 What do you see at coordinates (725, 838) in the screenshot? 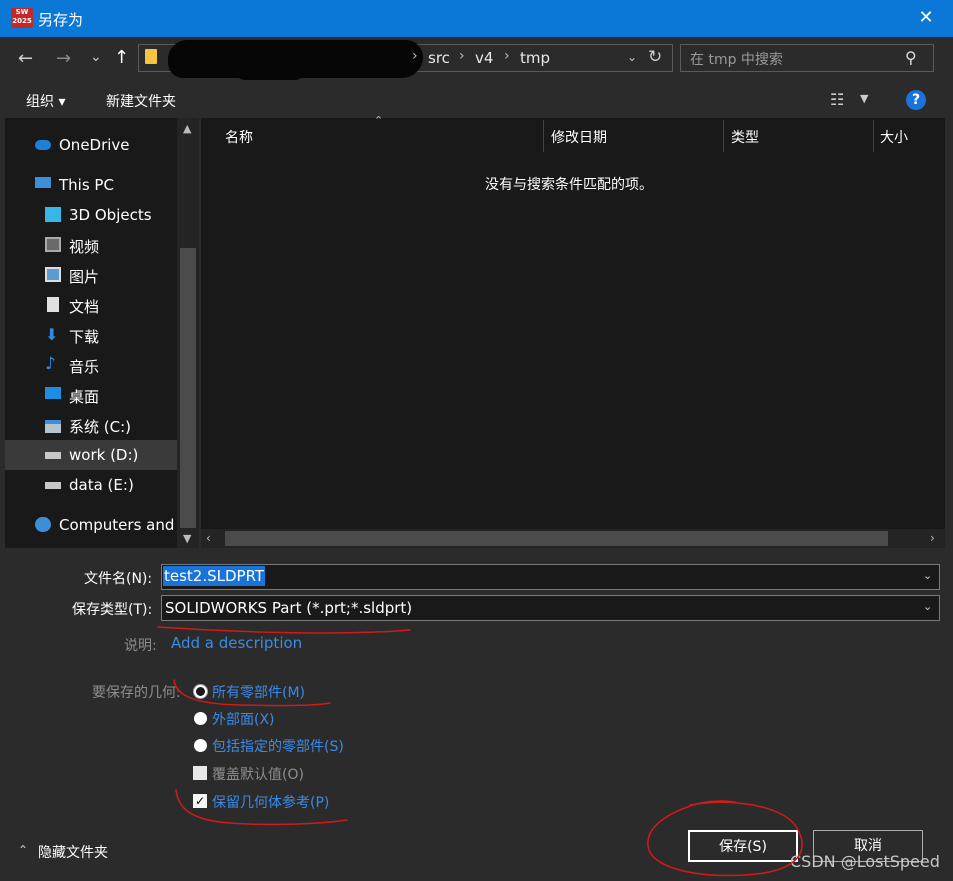
I see `annotation-circle-save` at bounding box center [725, 838].